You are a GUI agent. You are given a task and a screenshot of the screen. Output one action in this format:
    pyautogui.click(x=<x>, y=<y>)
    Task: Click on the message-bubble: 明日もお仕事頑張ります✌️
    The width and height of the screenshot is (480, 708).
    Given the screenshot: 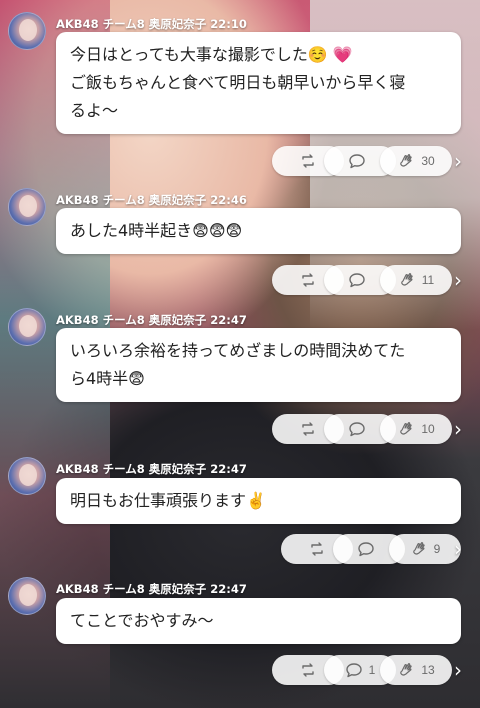 What is the action you would take?
    pyautogui.click(x=258, y=501)
    